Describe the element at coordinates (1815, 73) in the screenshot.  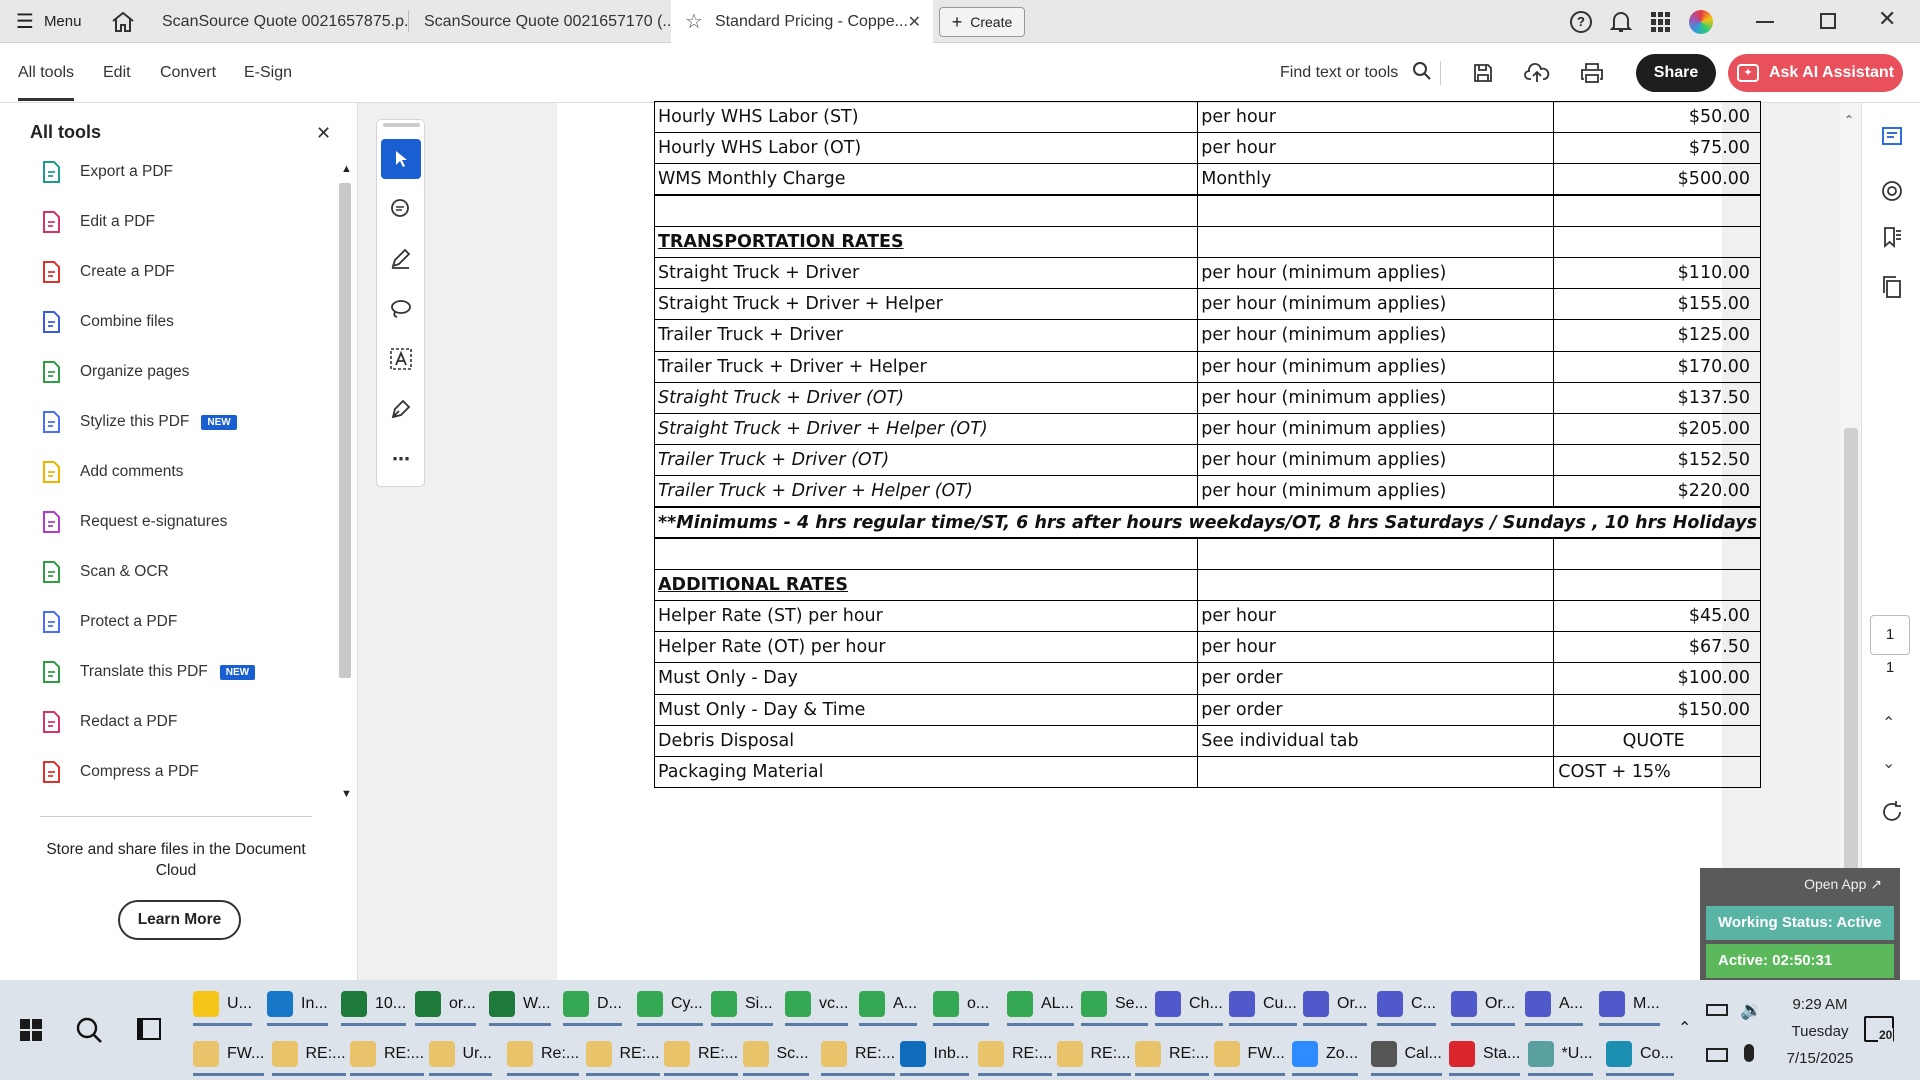
I see `ask-ai-assistant-button: ✦ Ask AI Assistant` at that location.